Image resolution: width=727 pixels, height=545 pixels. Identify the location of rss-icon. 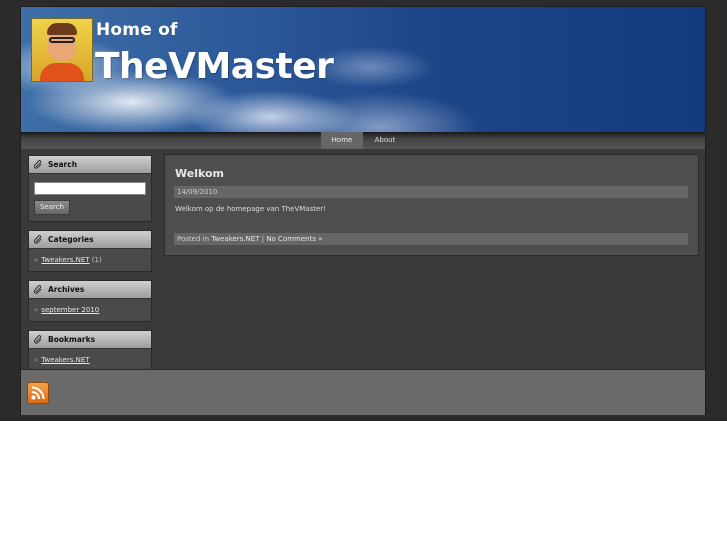
(38, 393).